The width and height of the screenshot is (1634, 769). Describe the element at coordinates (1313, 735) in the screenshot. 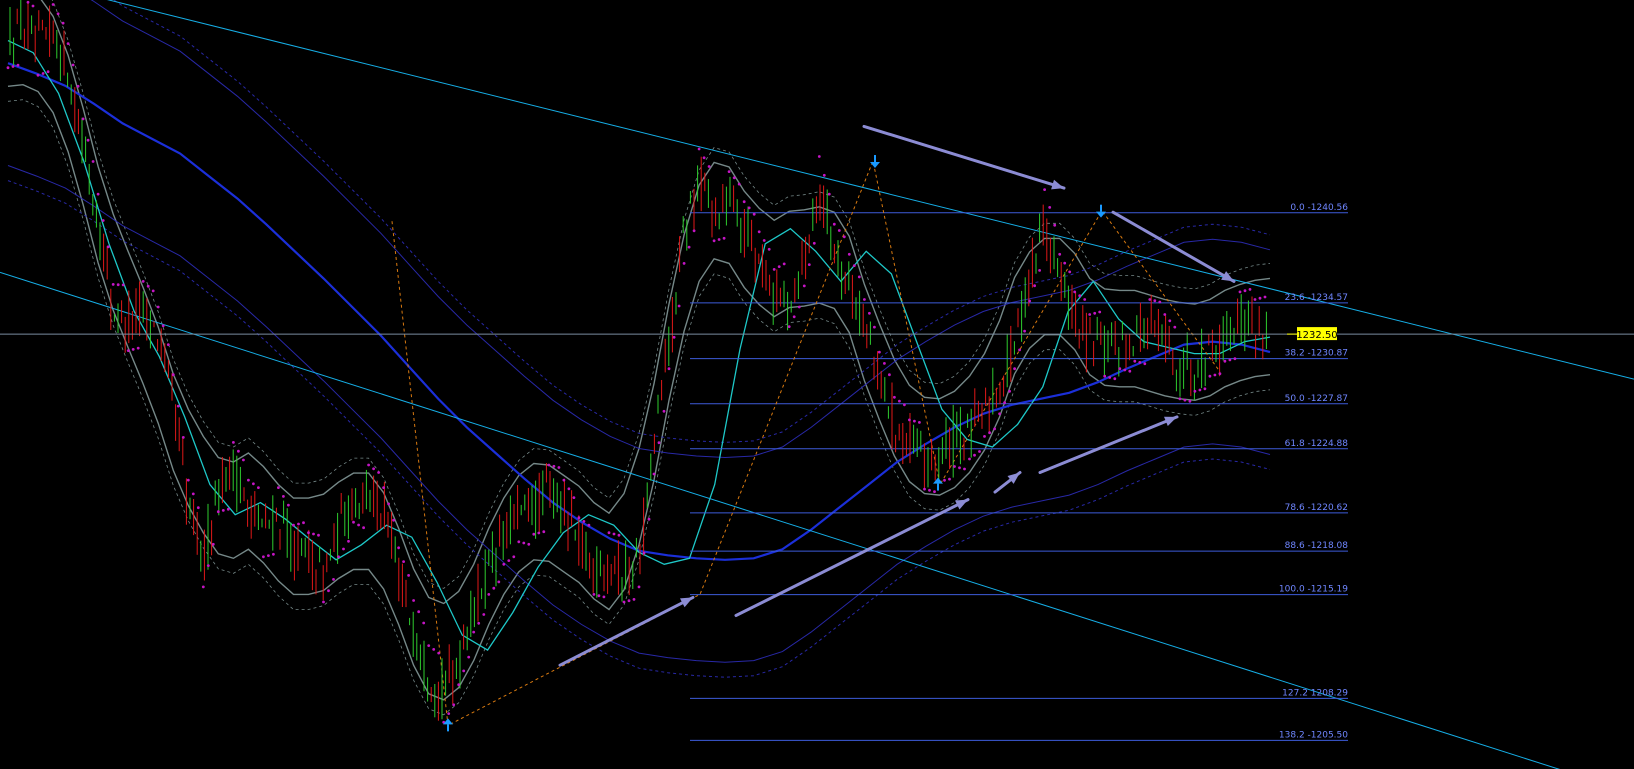

I see `fib-level-label: 138.2 -1205.50` at that location.